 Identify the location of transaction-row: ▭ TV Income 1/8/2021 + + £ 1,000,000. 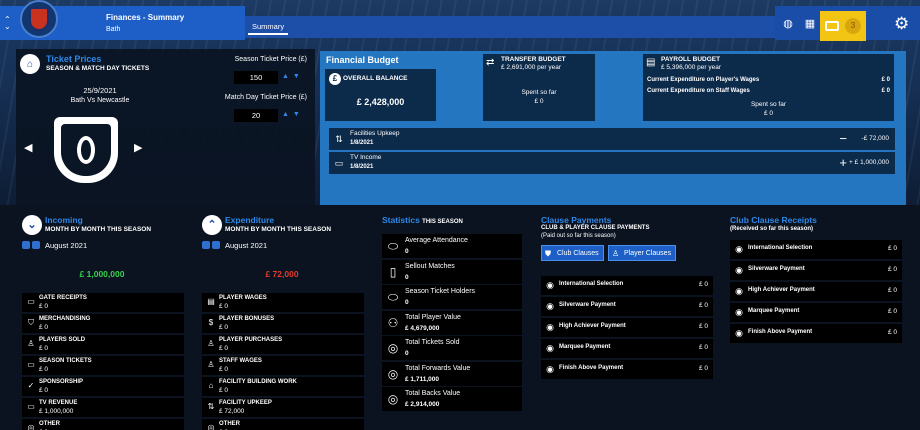
(612, 163).